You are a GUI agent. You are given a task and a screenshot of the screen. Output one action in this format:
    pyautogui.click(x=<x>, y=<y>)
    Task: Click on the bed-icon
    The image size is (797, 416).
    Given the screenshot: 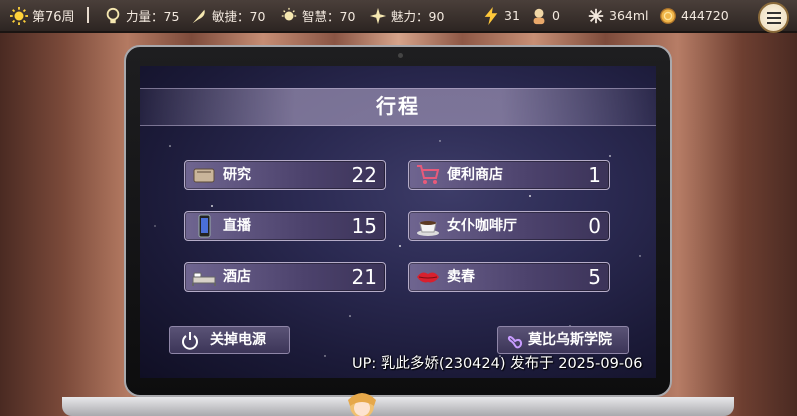 What is the action you would take?
    pyautogui.click(x=204, y=279)
    